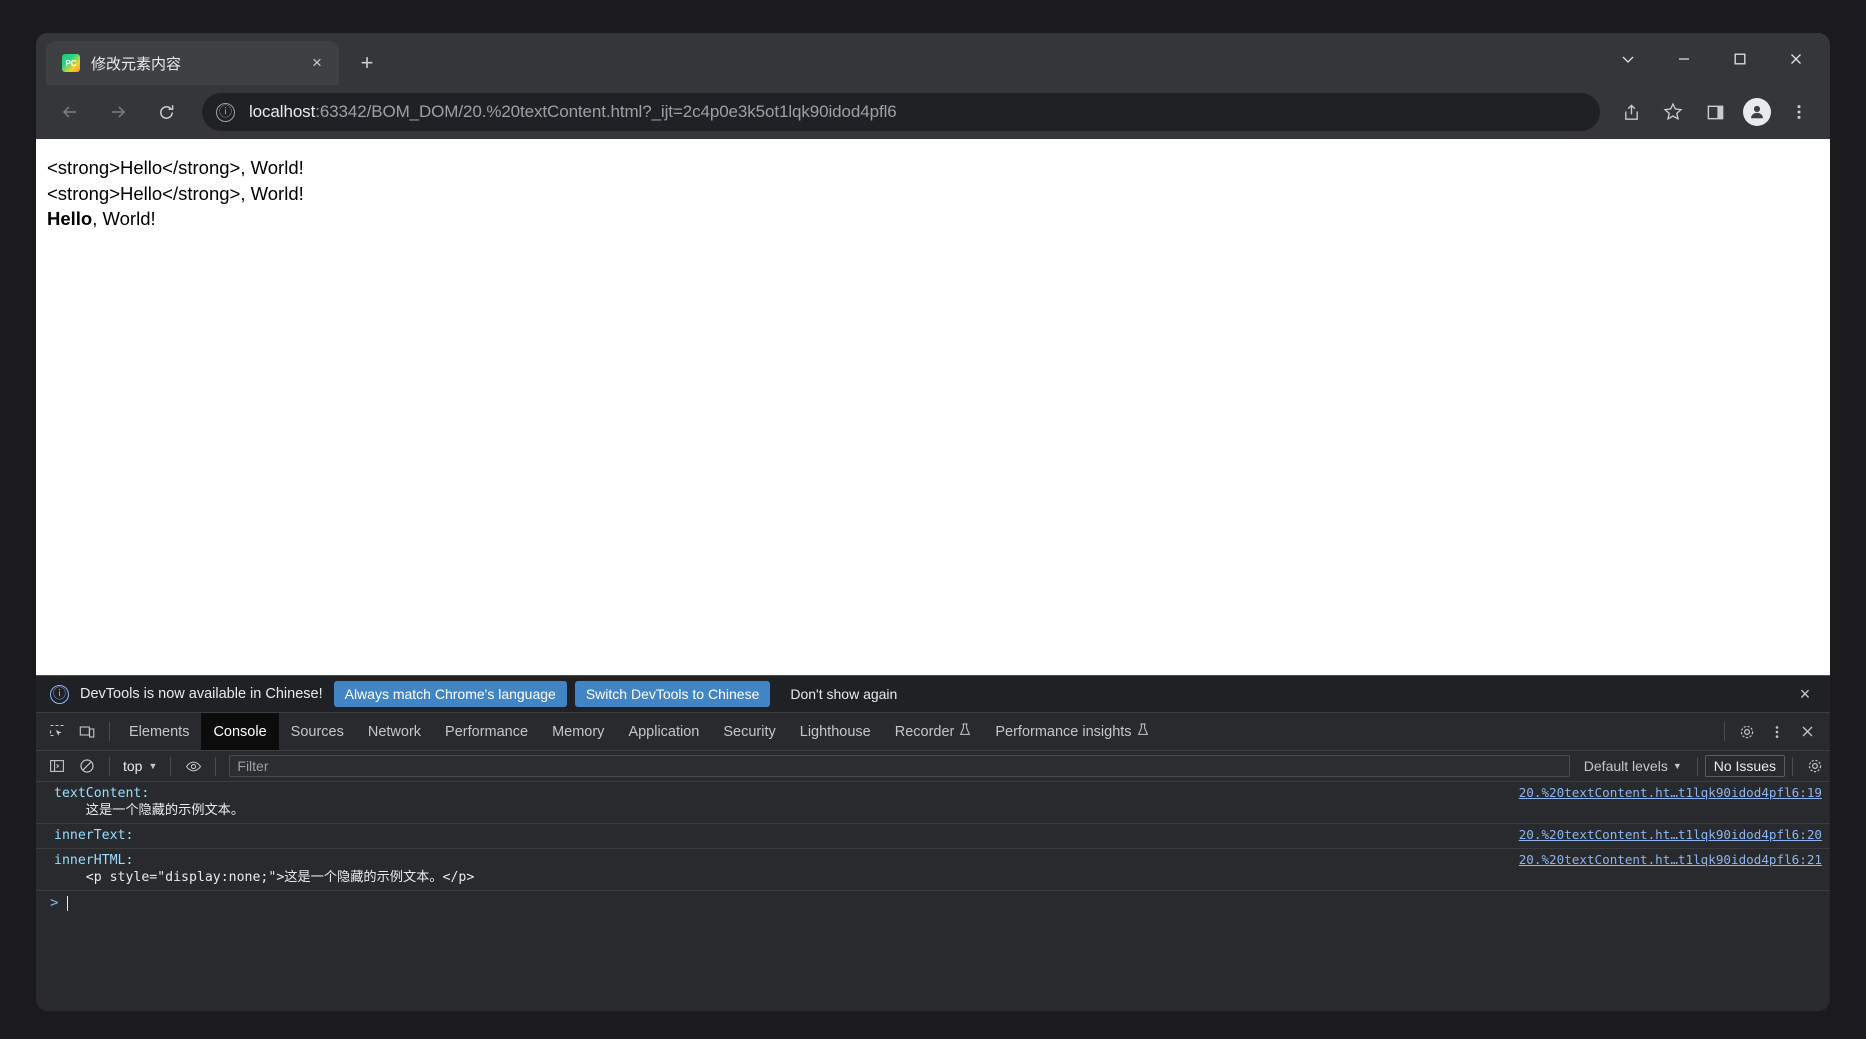 The image size is (1866, 1039). Describe the element at coordinates (1715, 112) in the screenshot. I see `side-panel-icon` at that location.